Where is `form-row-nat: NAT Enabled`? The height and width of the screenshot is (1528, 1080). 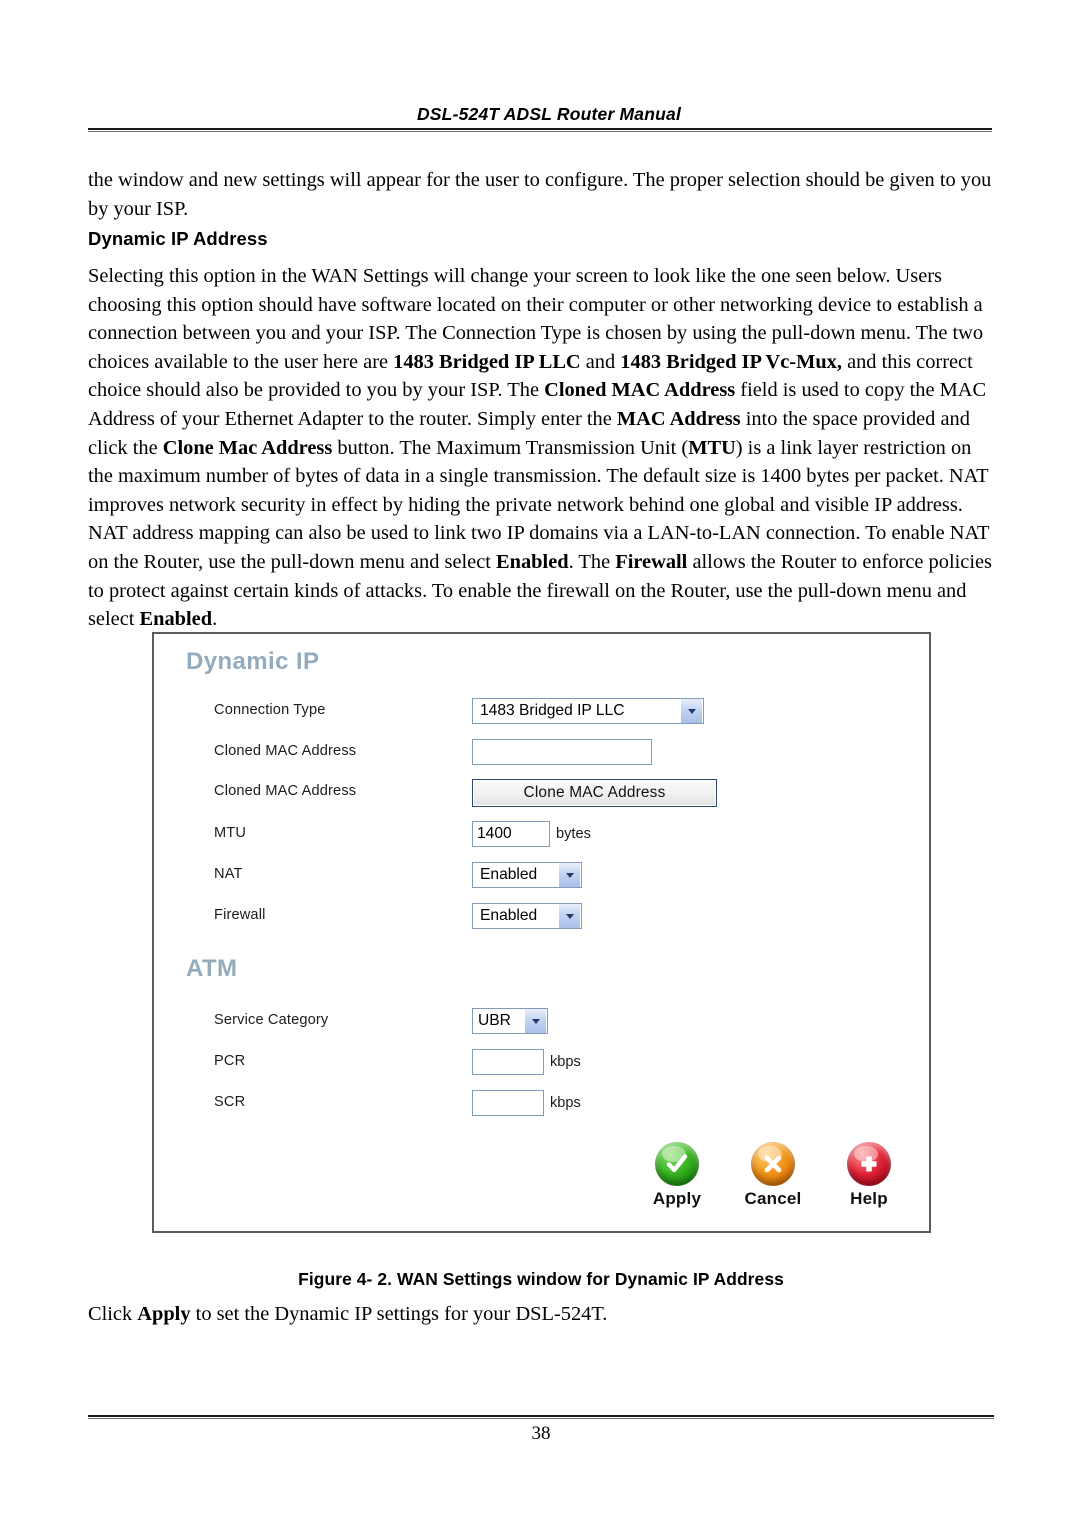
form-row-nat: NAT Enabled is located at coordinates (541, 877).